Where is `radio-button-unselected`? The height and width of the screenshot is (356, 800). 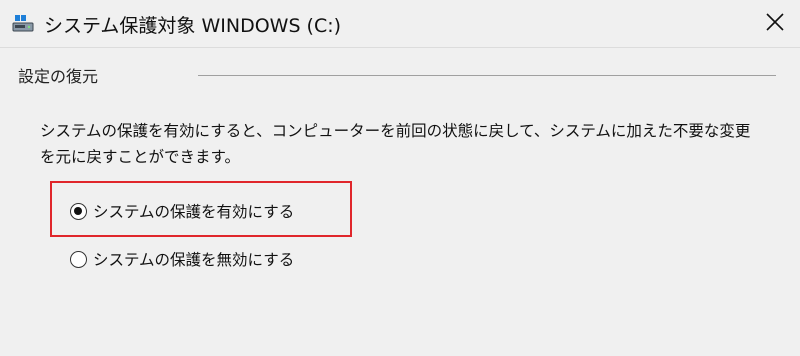 radio-button-unselected is located at coordinates (78, 259).